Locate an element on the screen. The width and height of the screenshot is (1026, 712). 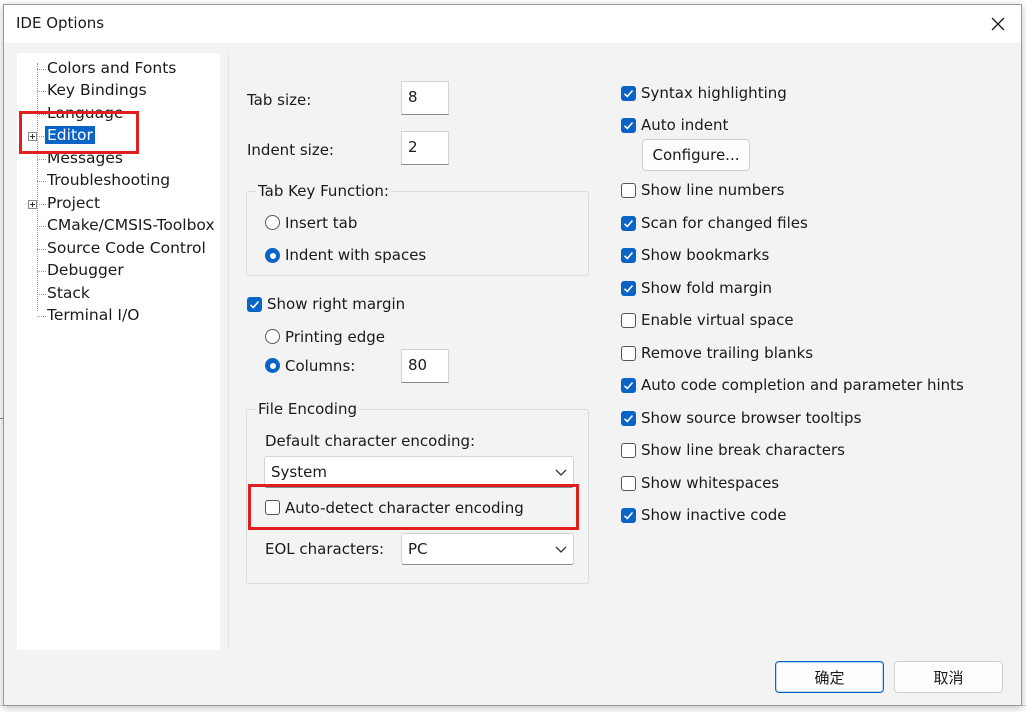
close-button is located at coordinates (998, 24).